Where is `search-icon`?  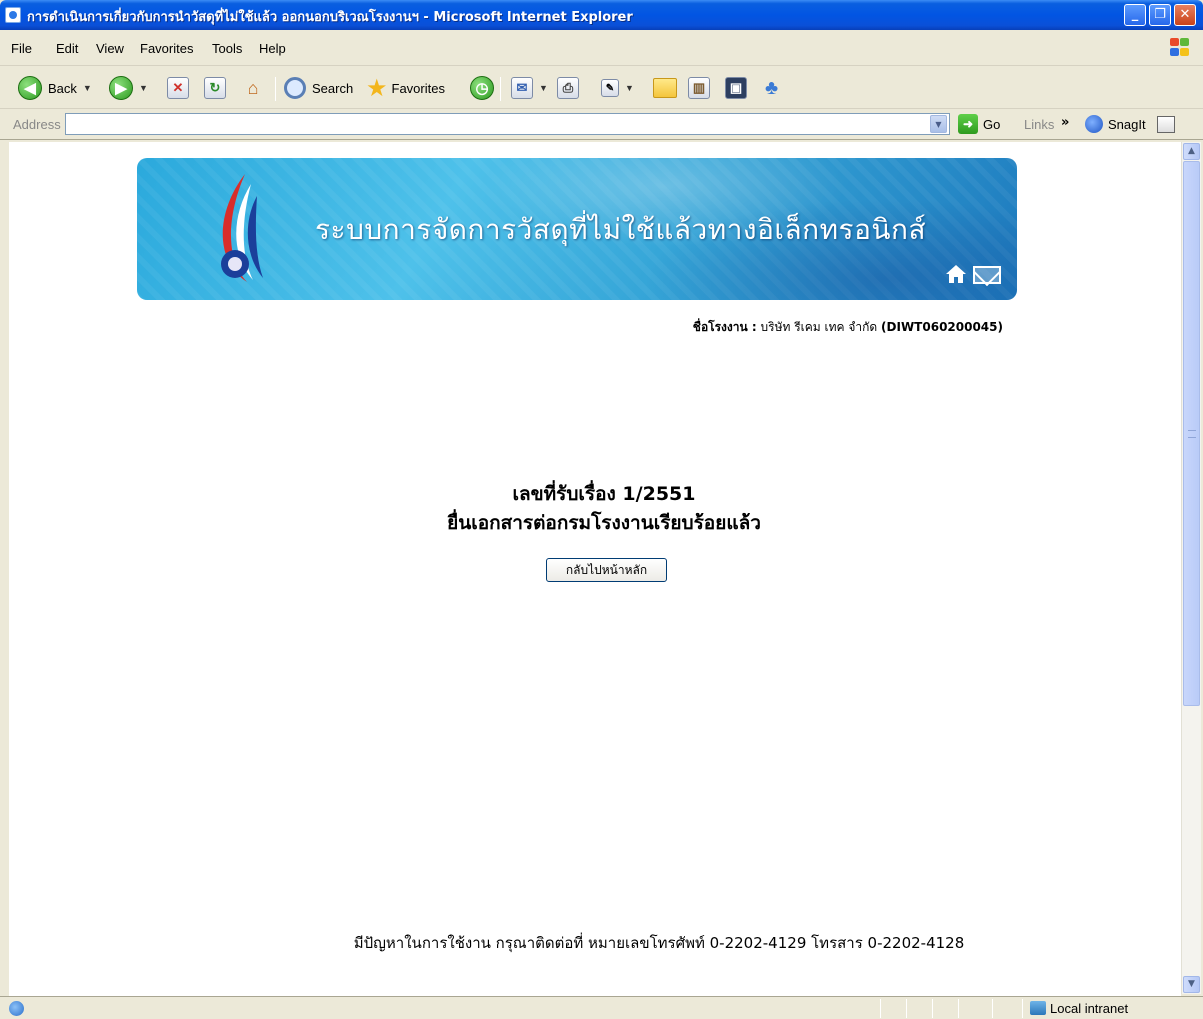 search-icon is located at coordinates (295, 88).